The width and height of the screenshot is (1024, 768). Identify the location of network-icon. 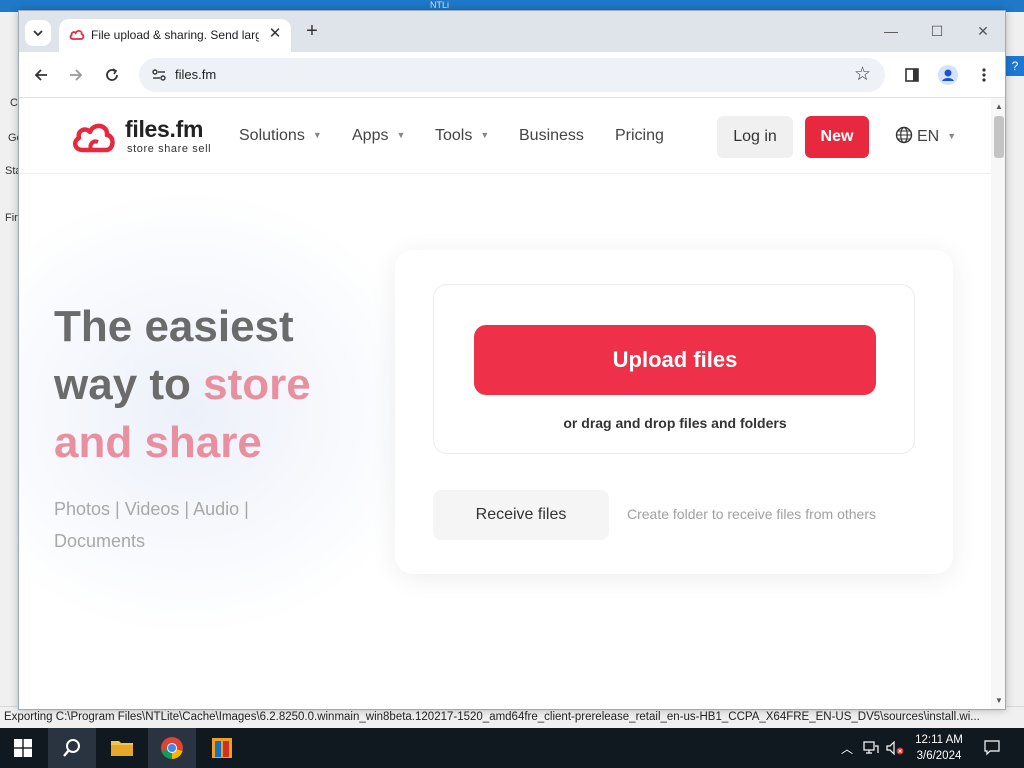
(871, 748).